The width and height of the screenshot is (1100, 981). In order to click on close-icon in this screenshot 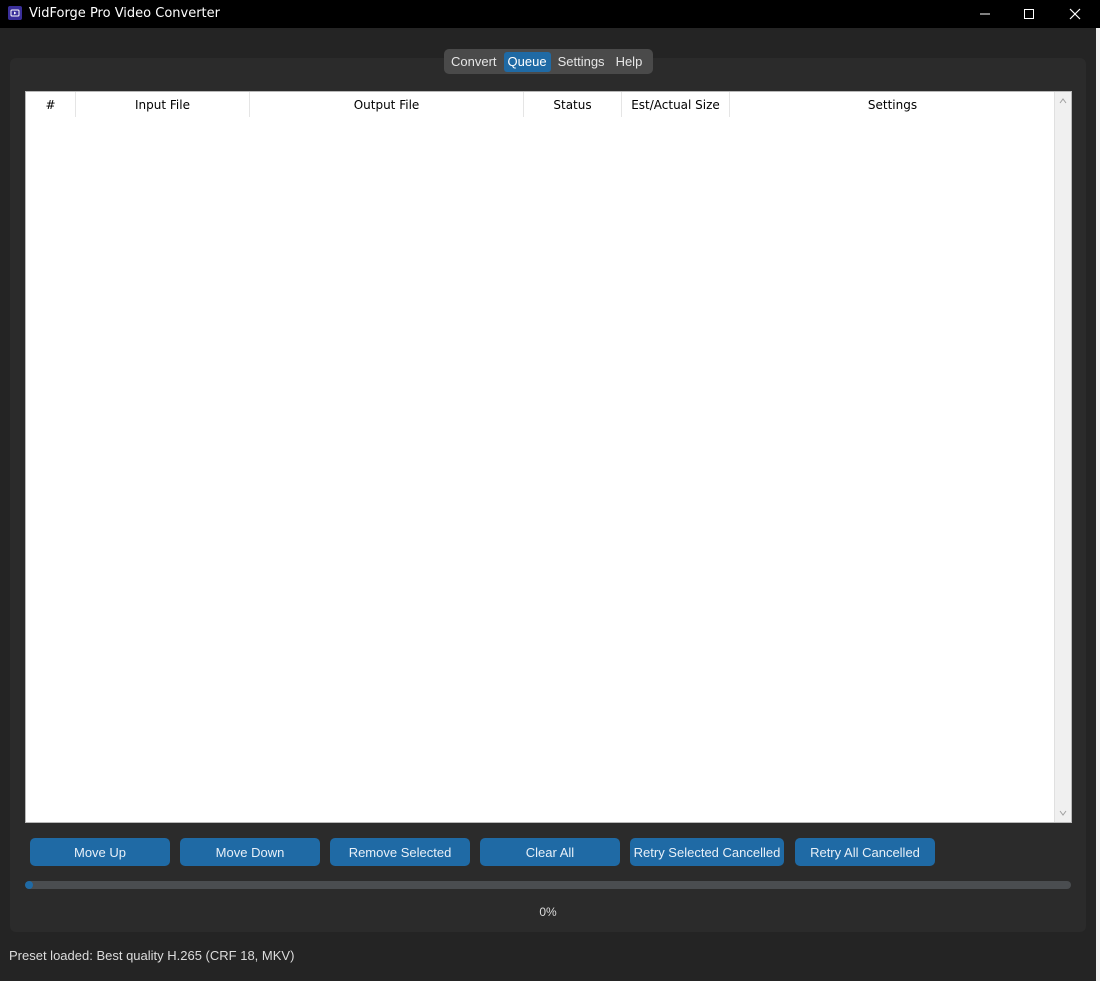, I will do `click(1075, 14)`.